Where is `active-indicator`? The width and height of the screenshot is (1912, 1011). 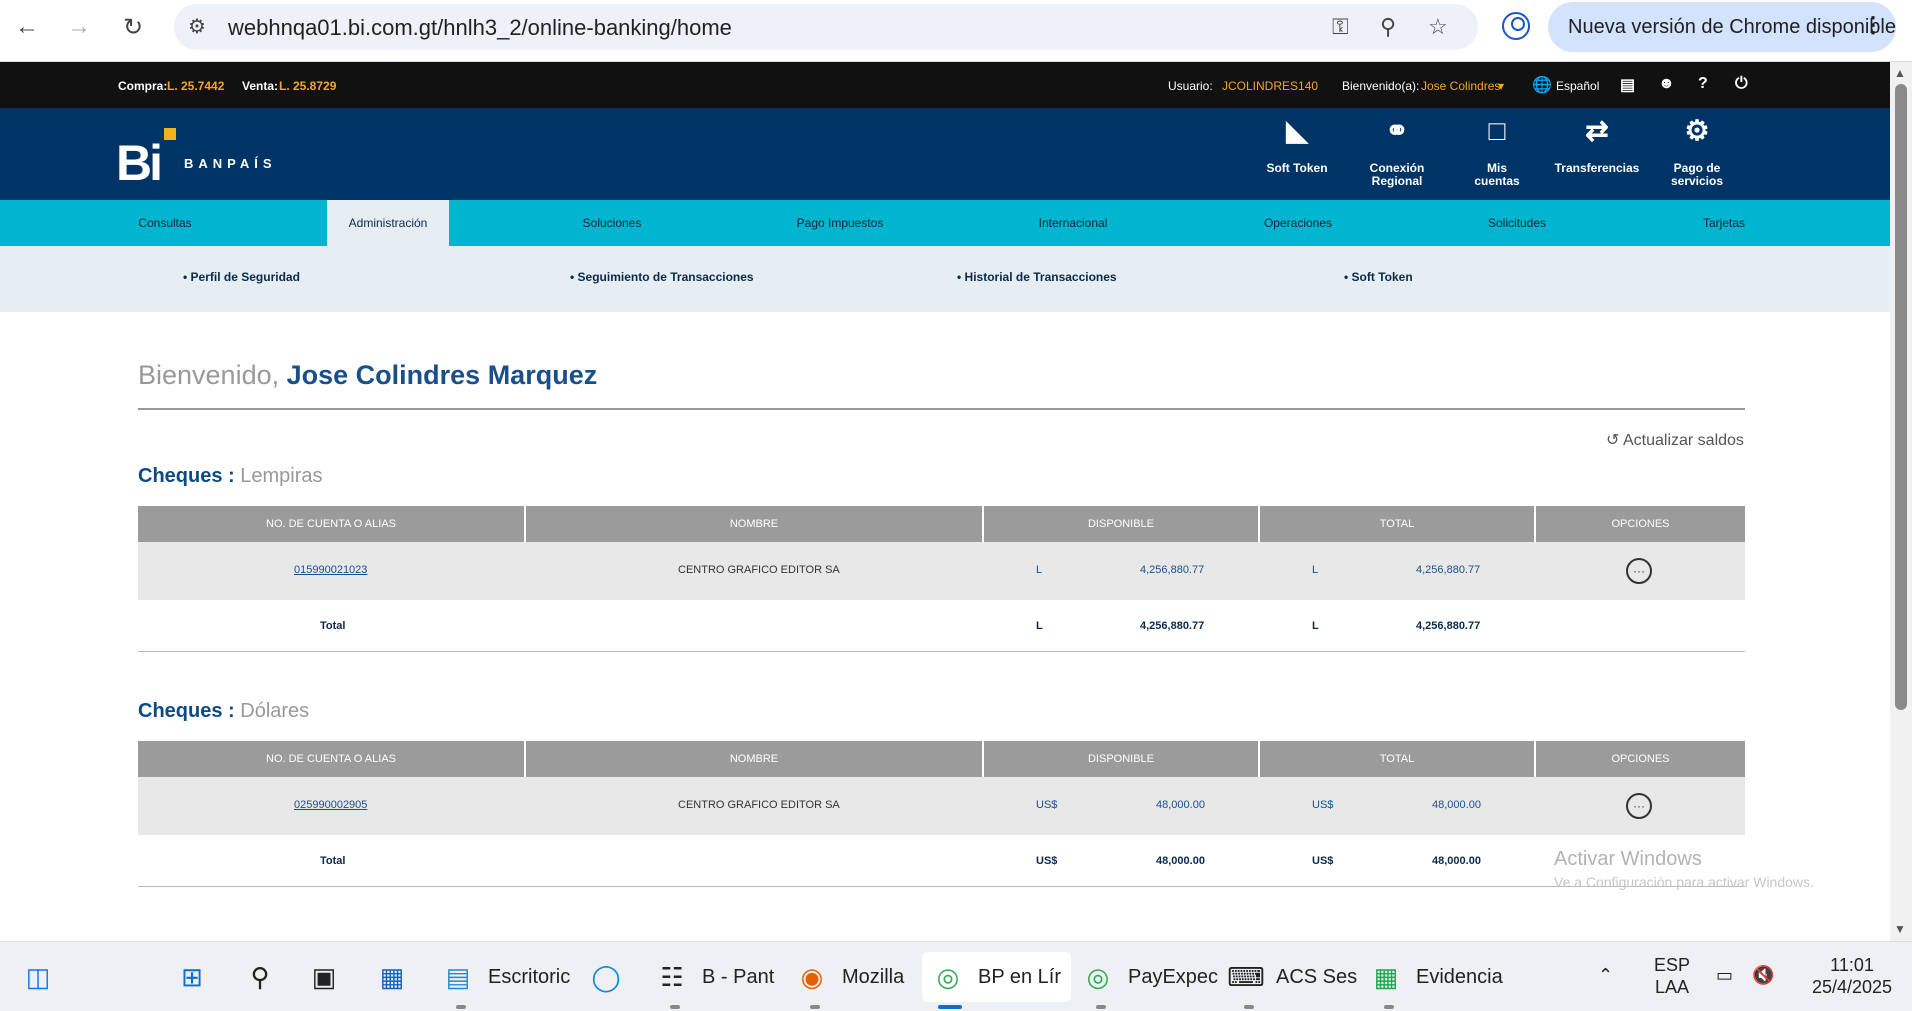 active-indicator is located at coordinates (950, 1007).